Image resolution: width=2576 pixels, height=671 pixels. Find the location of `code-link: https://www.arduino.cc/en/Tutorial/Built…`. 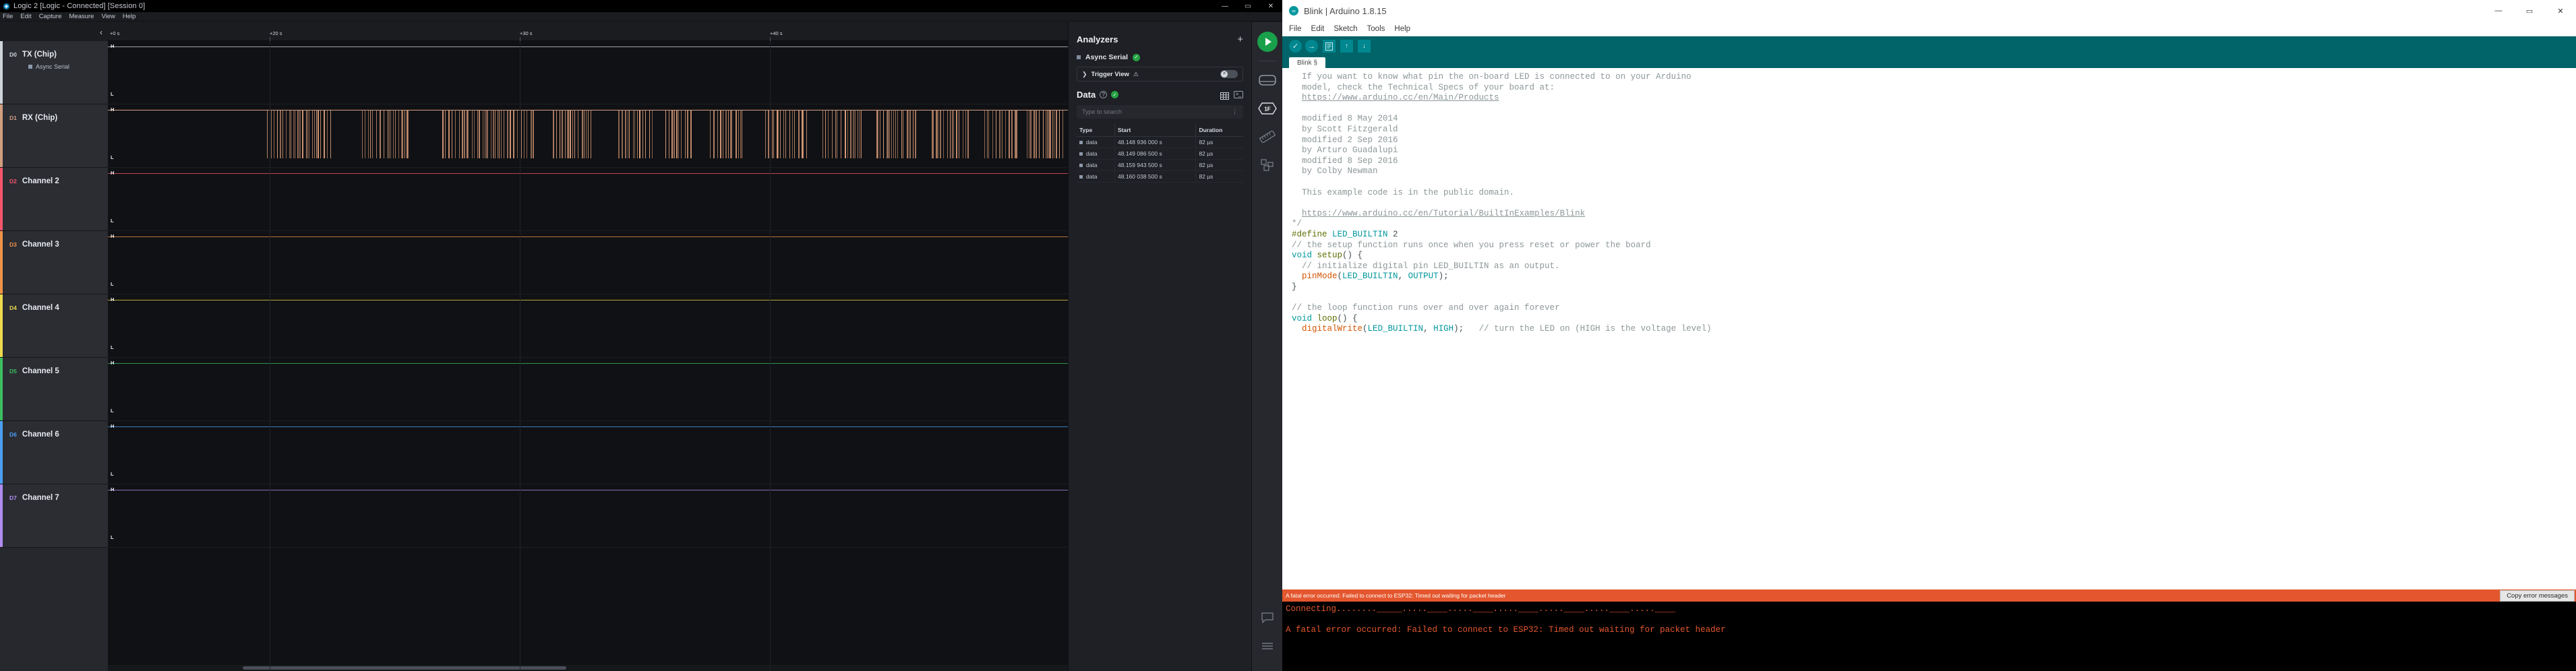

code-link: https://www.arduino.cc/en/Tutorial/Built… is located at coordinates (1443, 213).